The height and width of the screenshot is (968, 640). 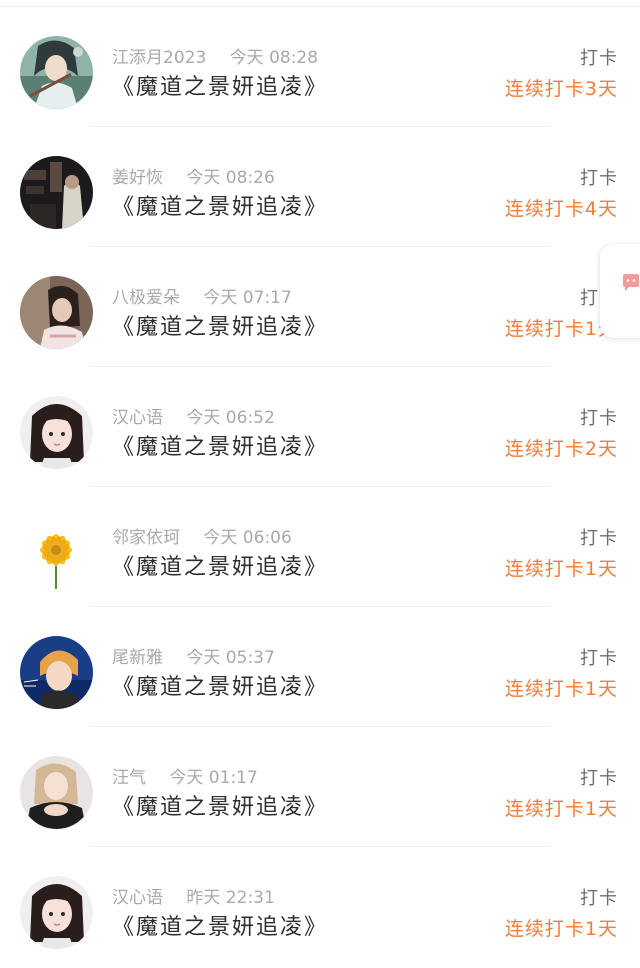 I want to click on checkin-time: 今天 01:17, so click(x=213, y=778).